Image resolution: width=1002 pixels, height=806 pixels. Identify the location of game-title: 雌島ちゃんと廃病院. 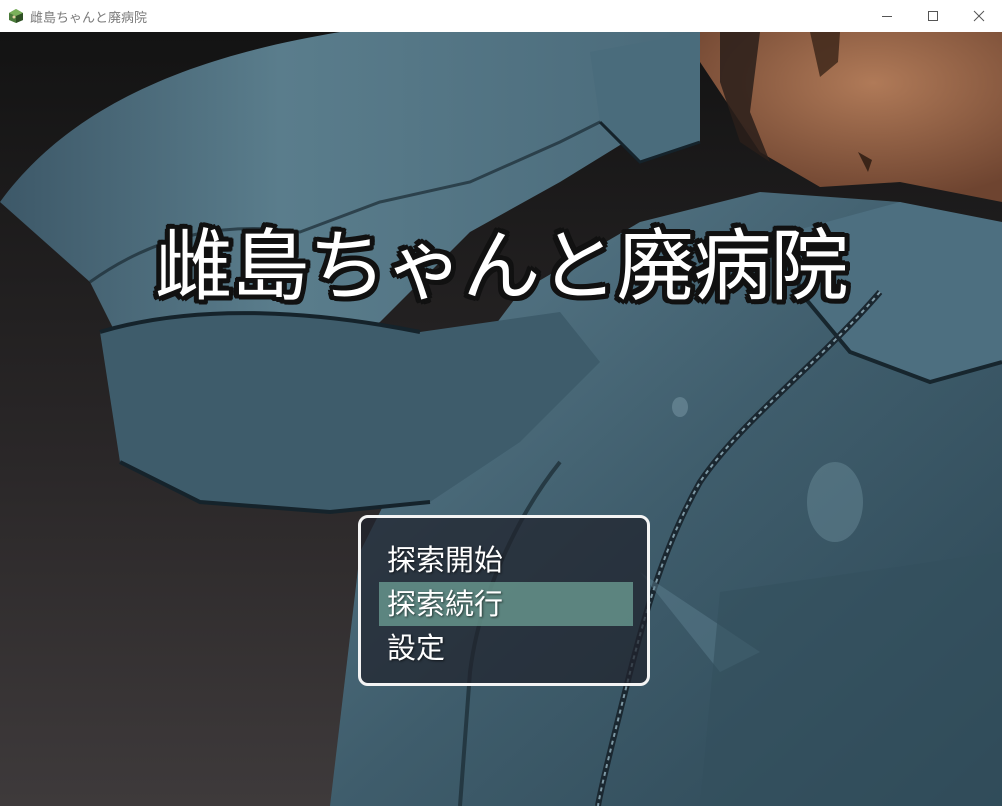
(501, 267).